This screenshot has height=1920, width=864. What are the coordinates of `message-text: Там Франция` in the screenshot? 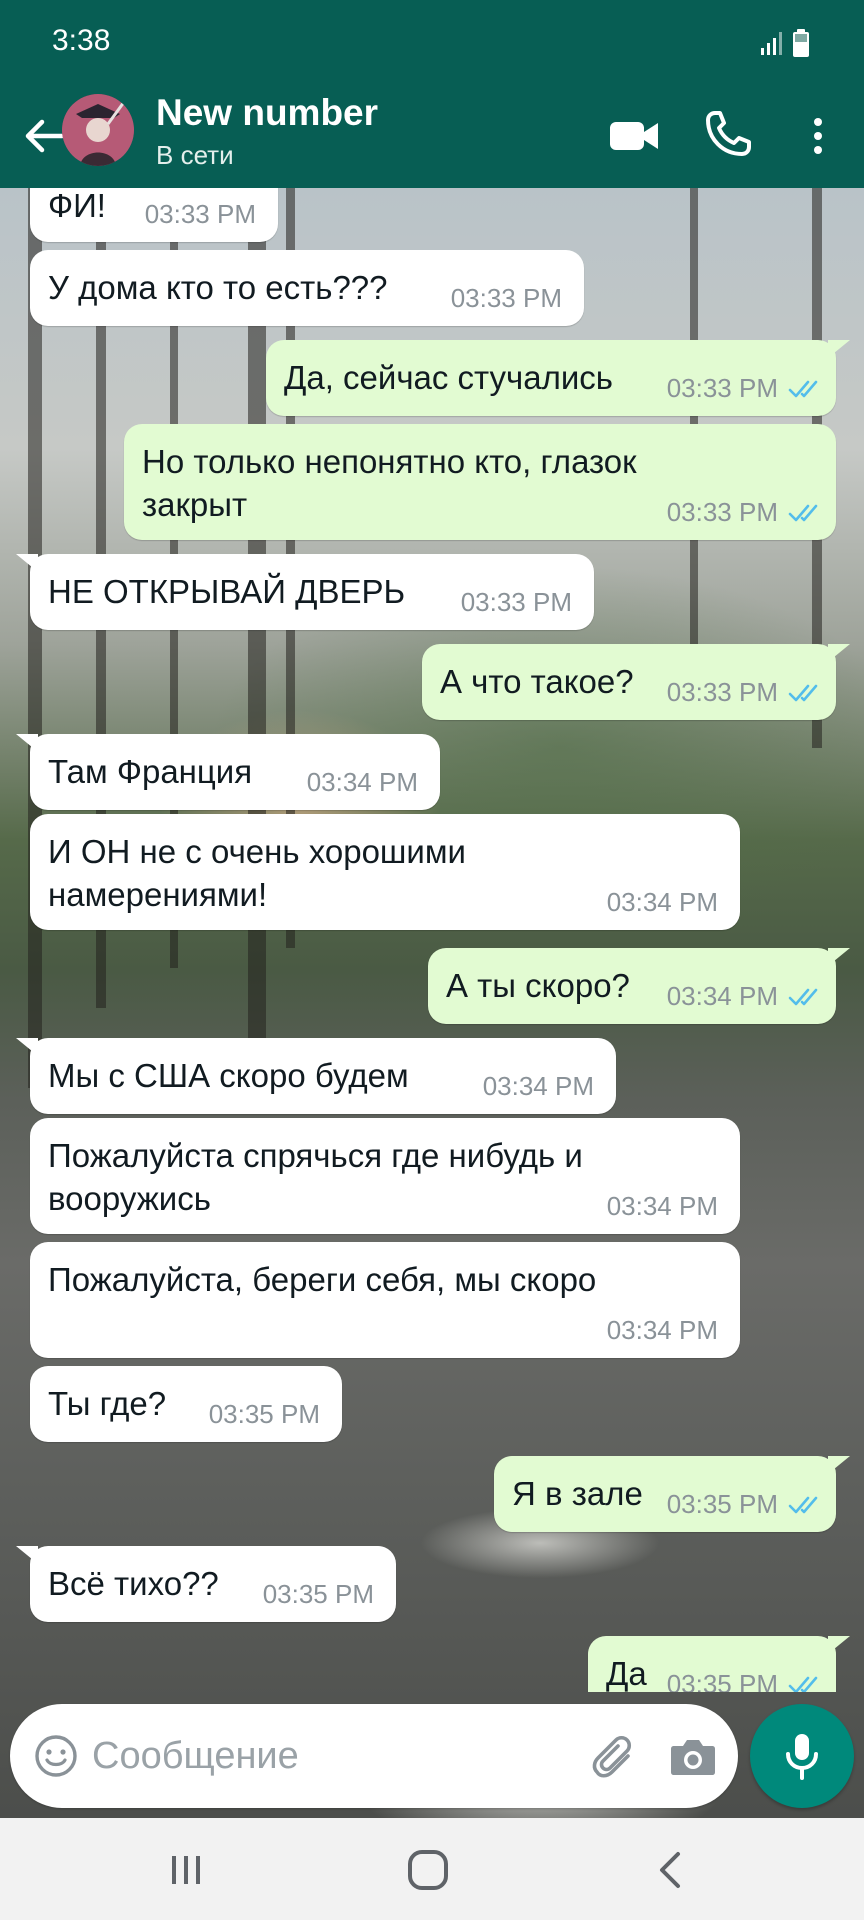 It's located at (150, 771).